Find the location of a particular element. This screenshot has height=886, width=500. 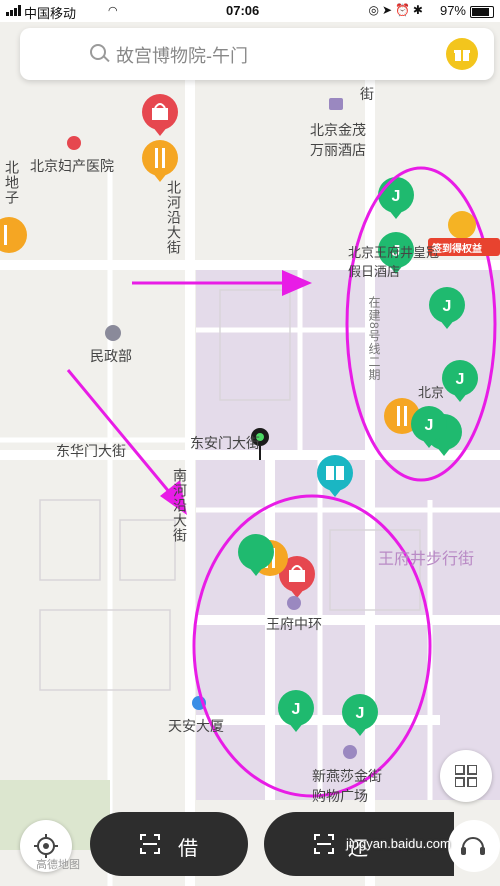

gift-button is located at coordinates (462, 54).